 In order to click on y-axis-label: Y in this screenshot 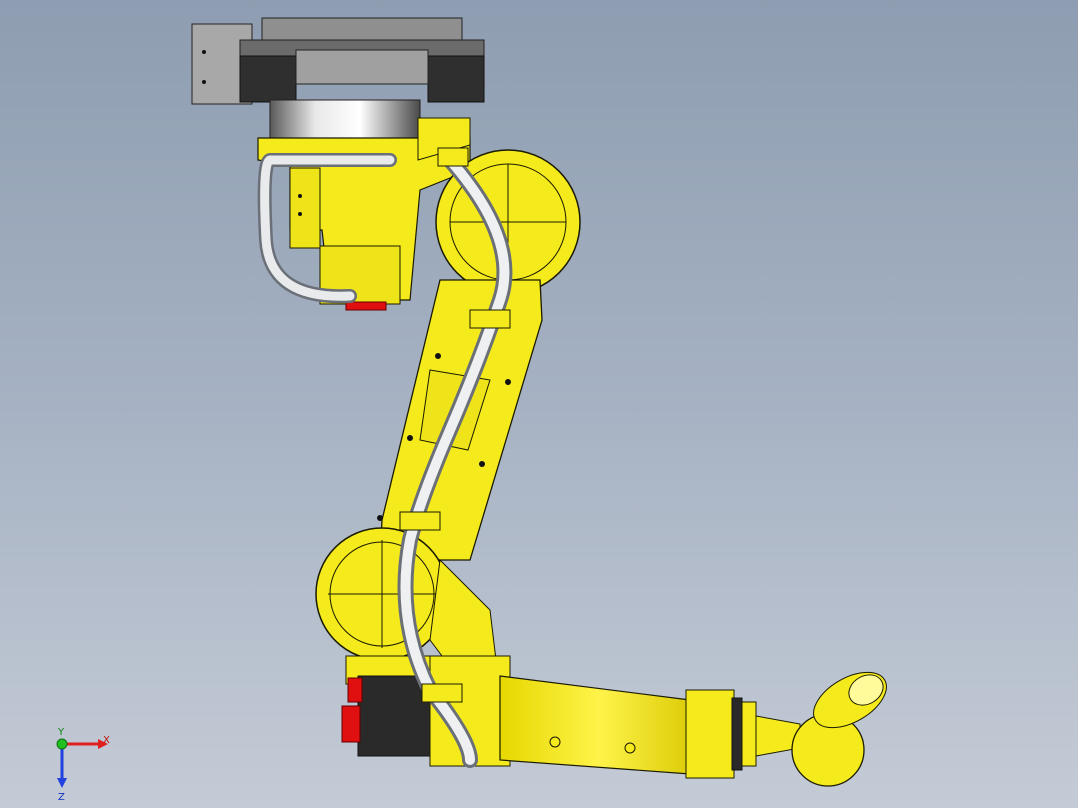, I will do `click(61, 732)`.